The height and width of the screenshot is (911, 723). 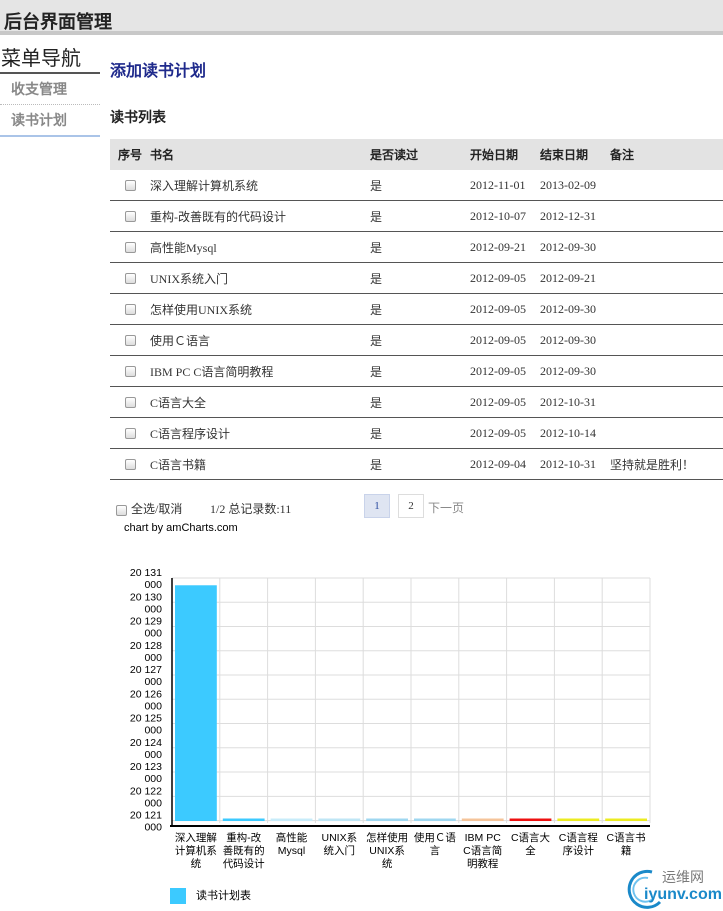 What do you see at coordinates (446, 507) in the screenshot?
I see `next-page-link: 下一页` at bounding box center [446, 507].